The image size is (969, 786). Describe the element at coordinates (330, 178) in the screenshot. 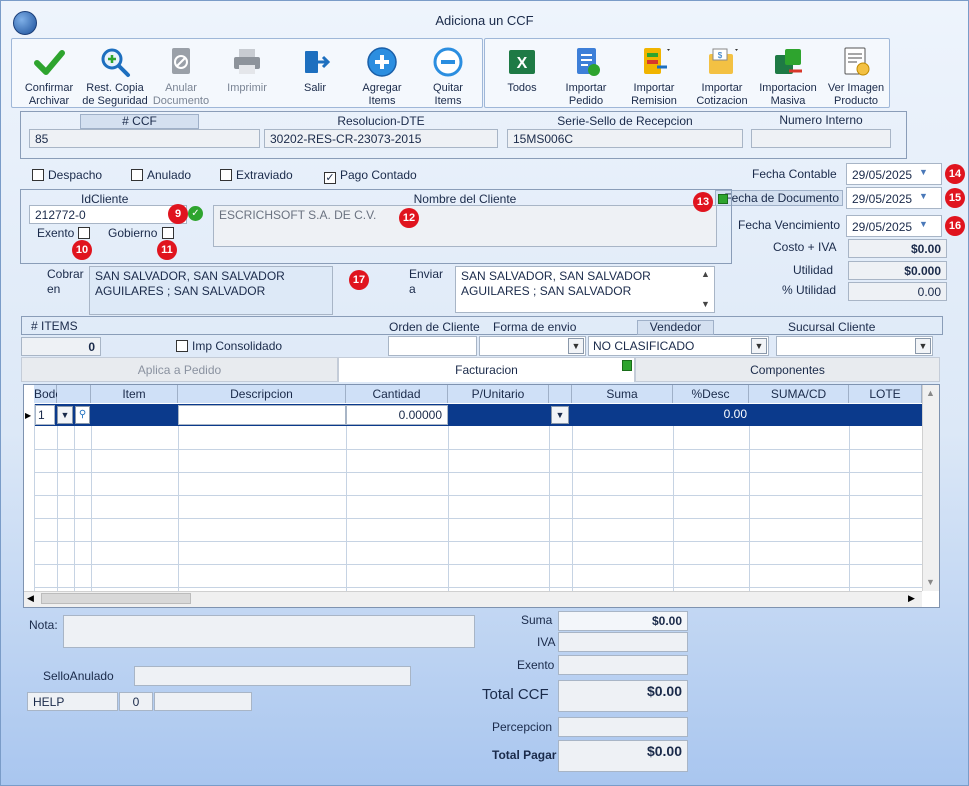

I see `pago-contado-check-box: ✓` at that location.